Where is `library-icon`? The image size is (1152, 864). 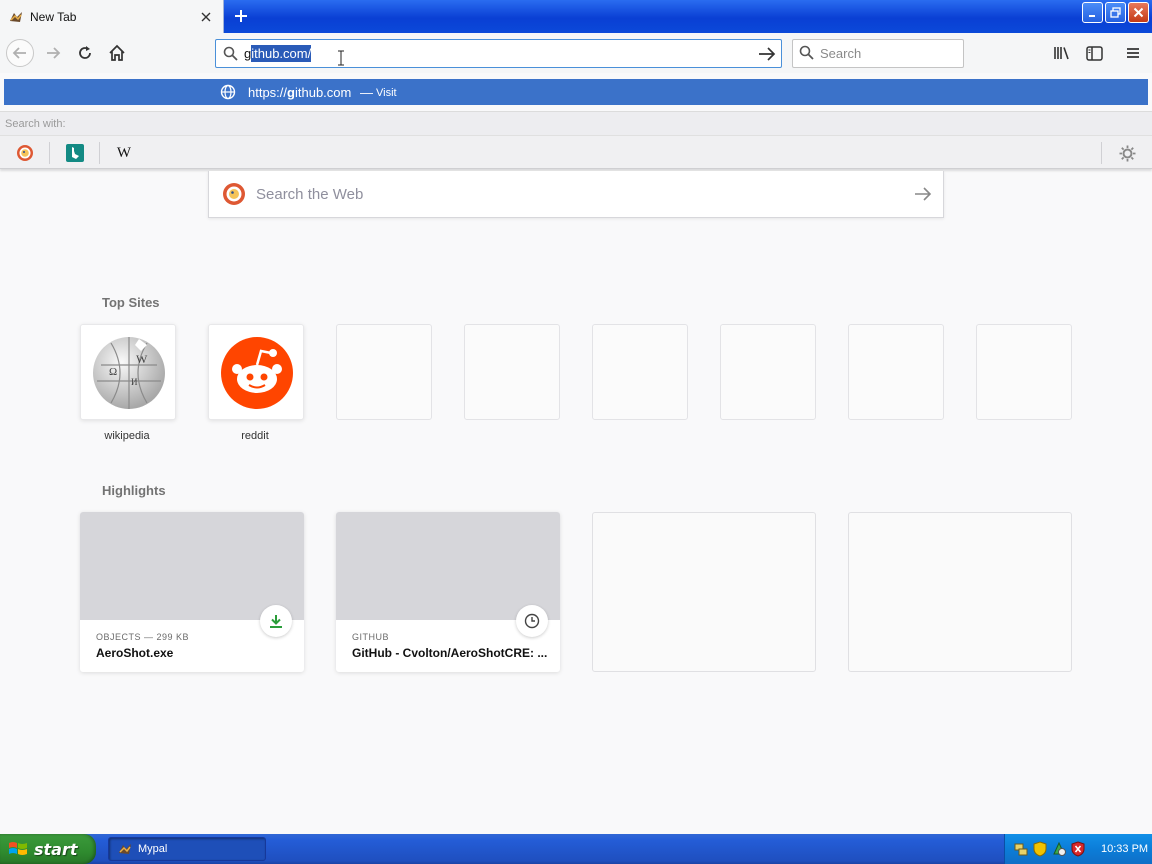
library-icon is located at coordinates (1061, 53).